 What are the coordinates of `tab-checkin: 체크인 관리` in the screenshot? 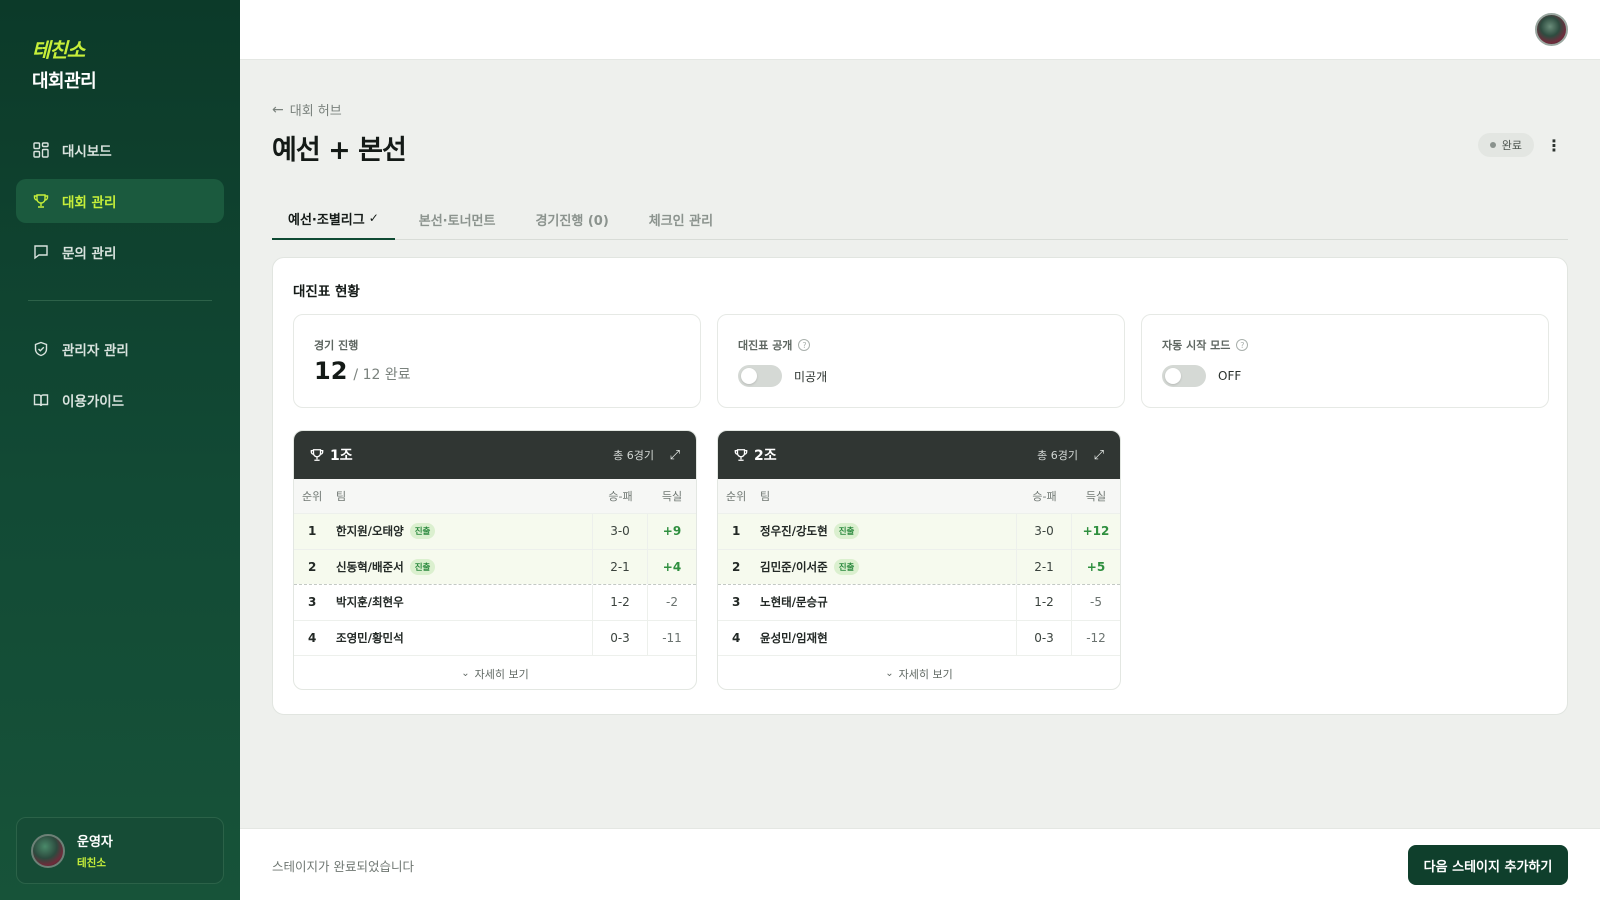 It's located at (681, 219).